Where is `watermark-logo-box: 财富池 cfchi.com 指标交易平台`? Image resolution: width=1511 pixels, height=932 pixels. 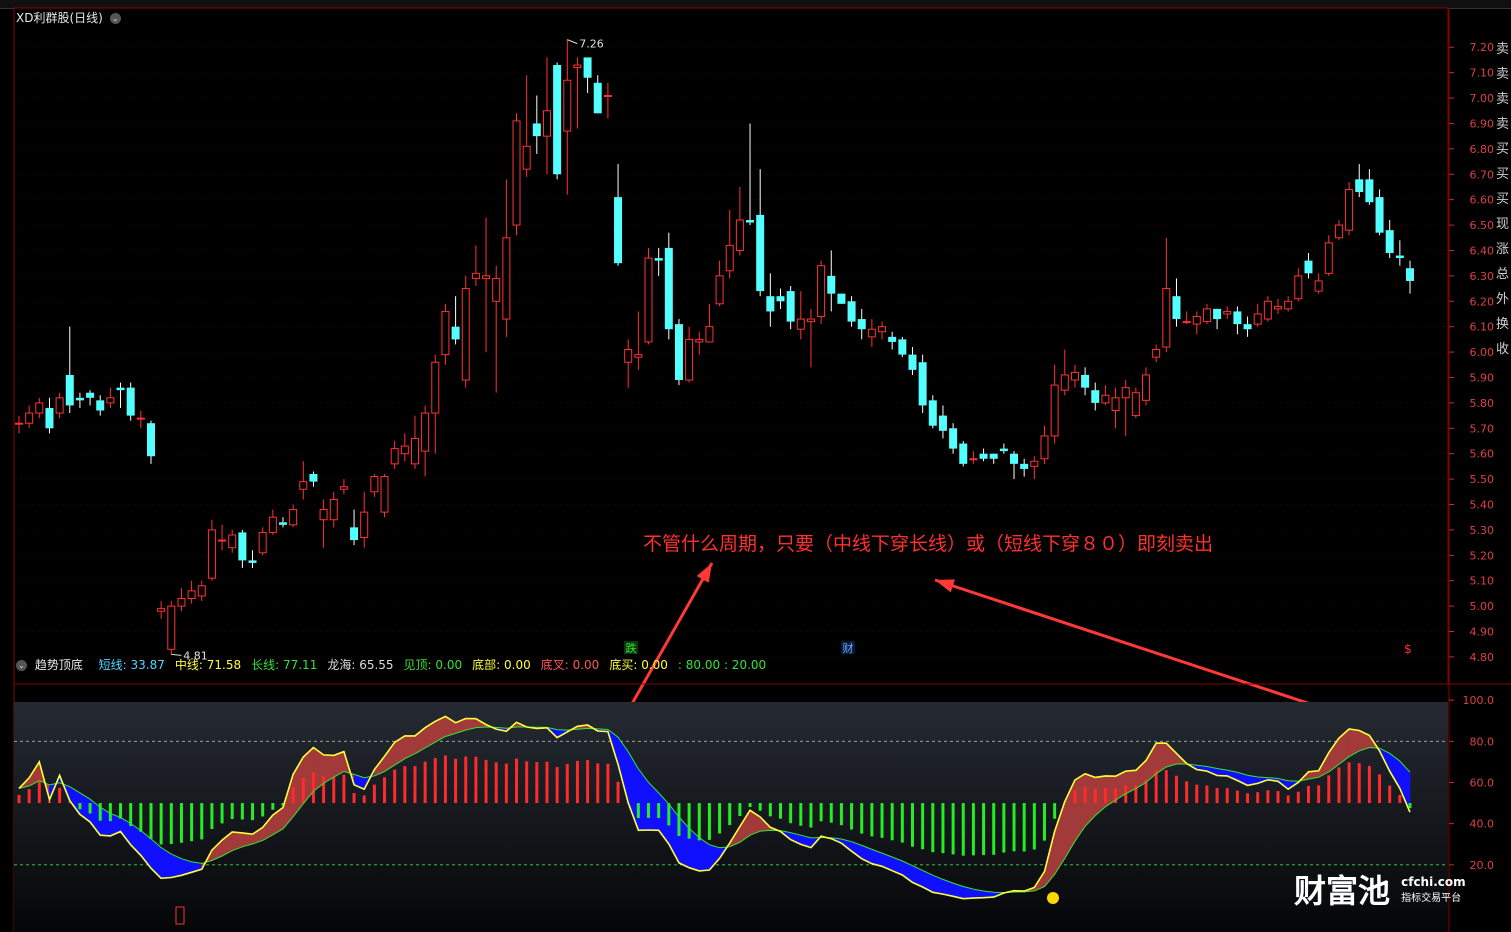 watermark-logo-box: 财富池 cfchi.com 指标交易平台 is located at coordinates (1380, 889).